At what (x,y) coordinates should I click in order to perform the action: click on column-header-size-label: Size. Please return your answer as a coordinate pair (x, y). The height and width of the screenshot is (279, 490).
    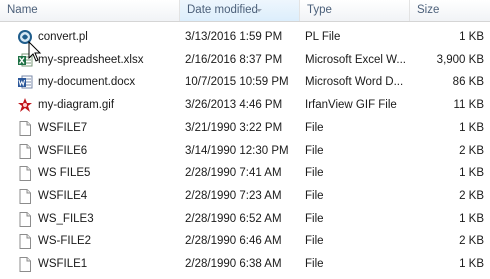
    Looking at the image, I should click on (428, 10).